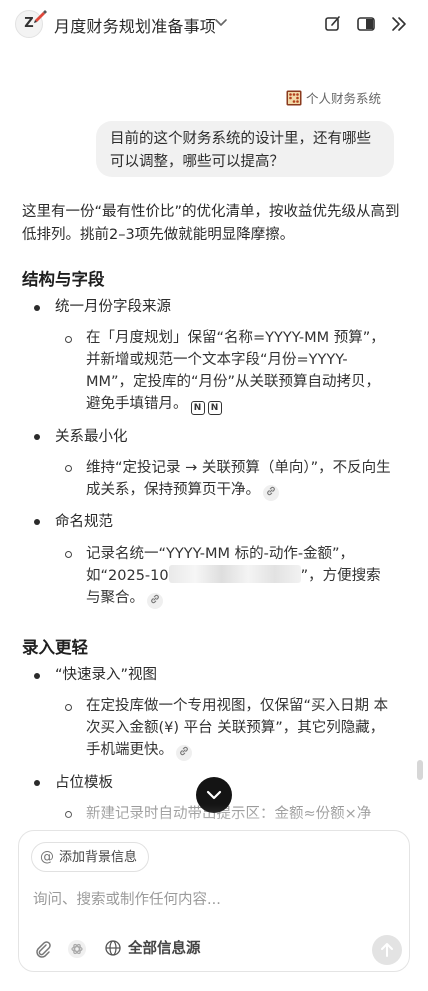 Image resolution: width=428 pixels, height=991 pixels. I want to click on double-chevron-right-icon, so click(399, 24).